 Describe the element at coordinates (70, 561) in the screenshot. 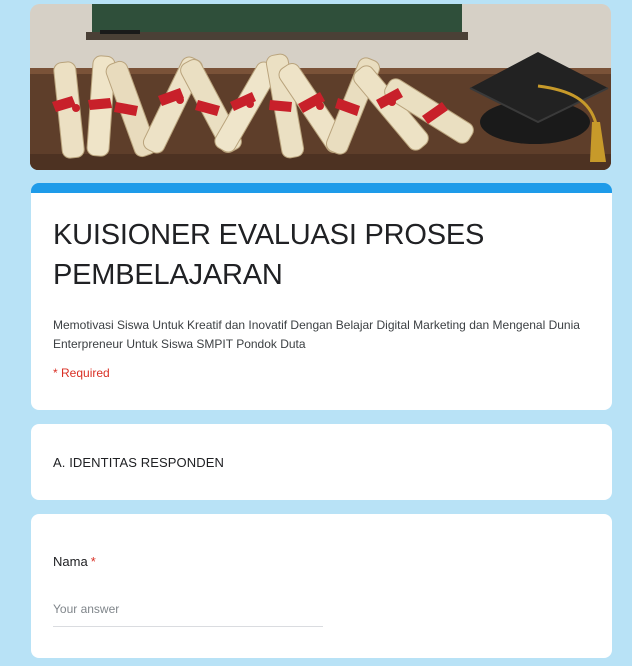

I see `question-label-text: Nama` at that location.